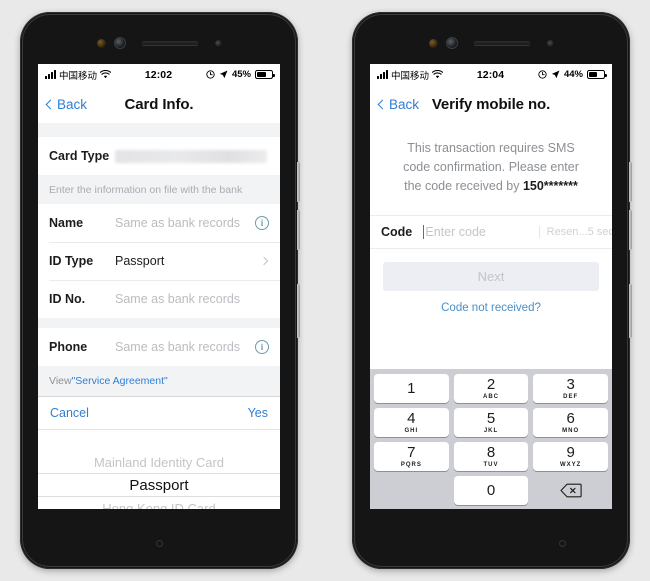 The height and width of the screenshot is (581, 650). I want to click on phone-bottom-bezel-left, so click(159, 543).